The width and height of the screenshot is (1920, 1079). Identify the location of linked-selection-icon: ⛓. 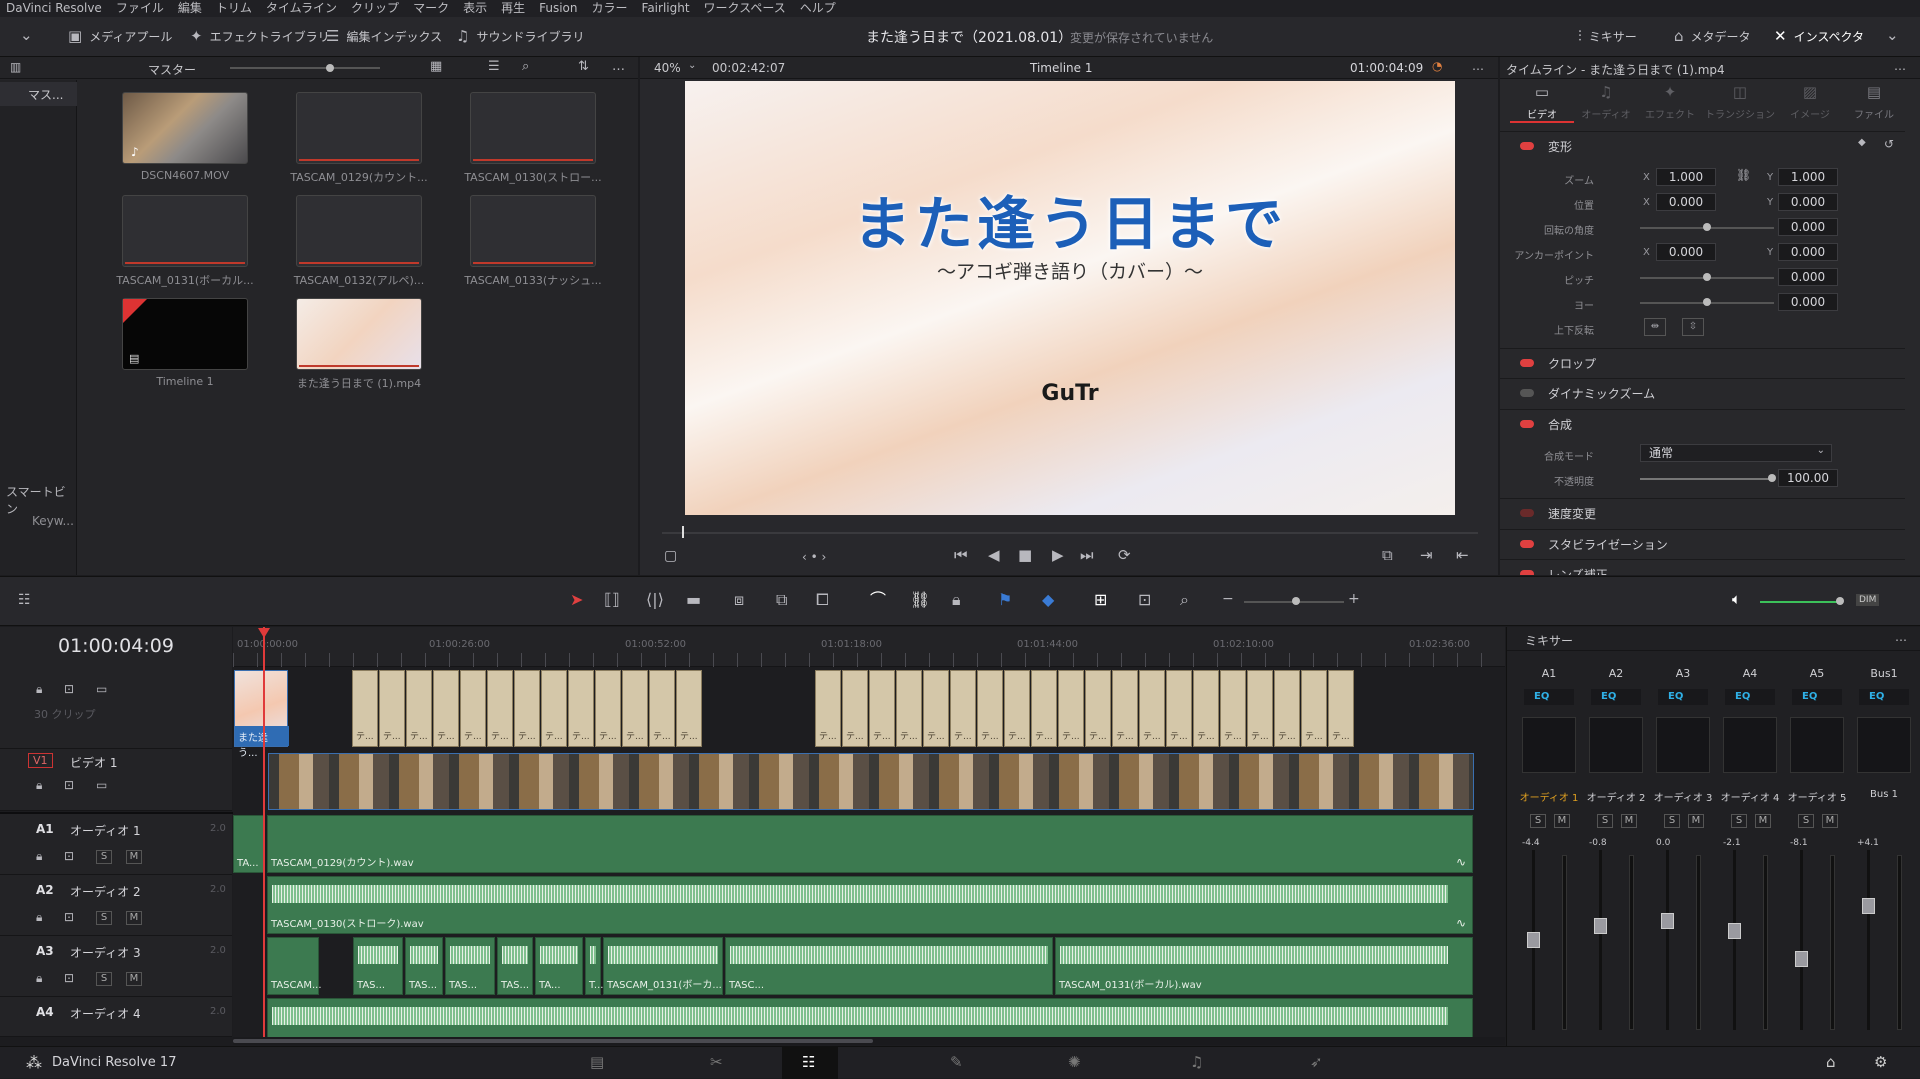
(920, 600).